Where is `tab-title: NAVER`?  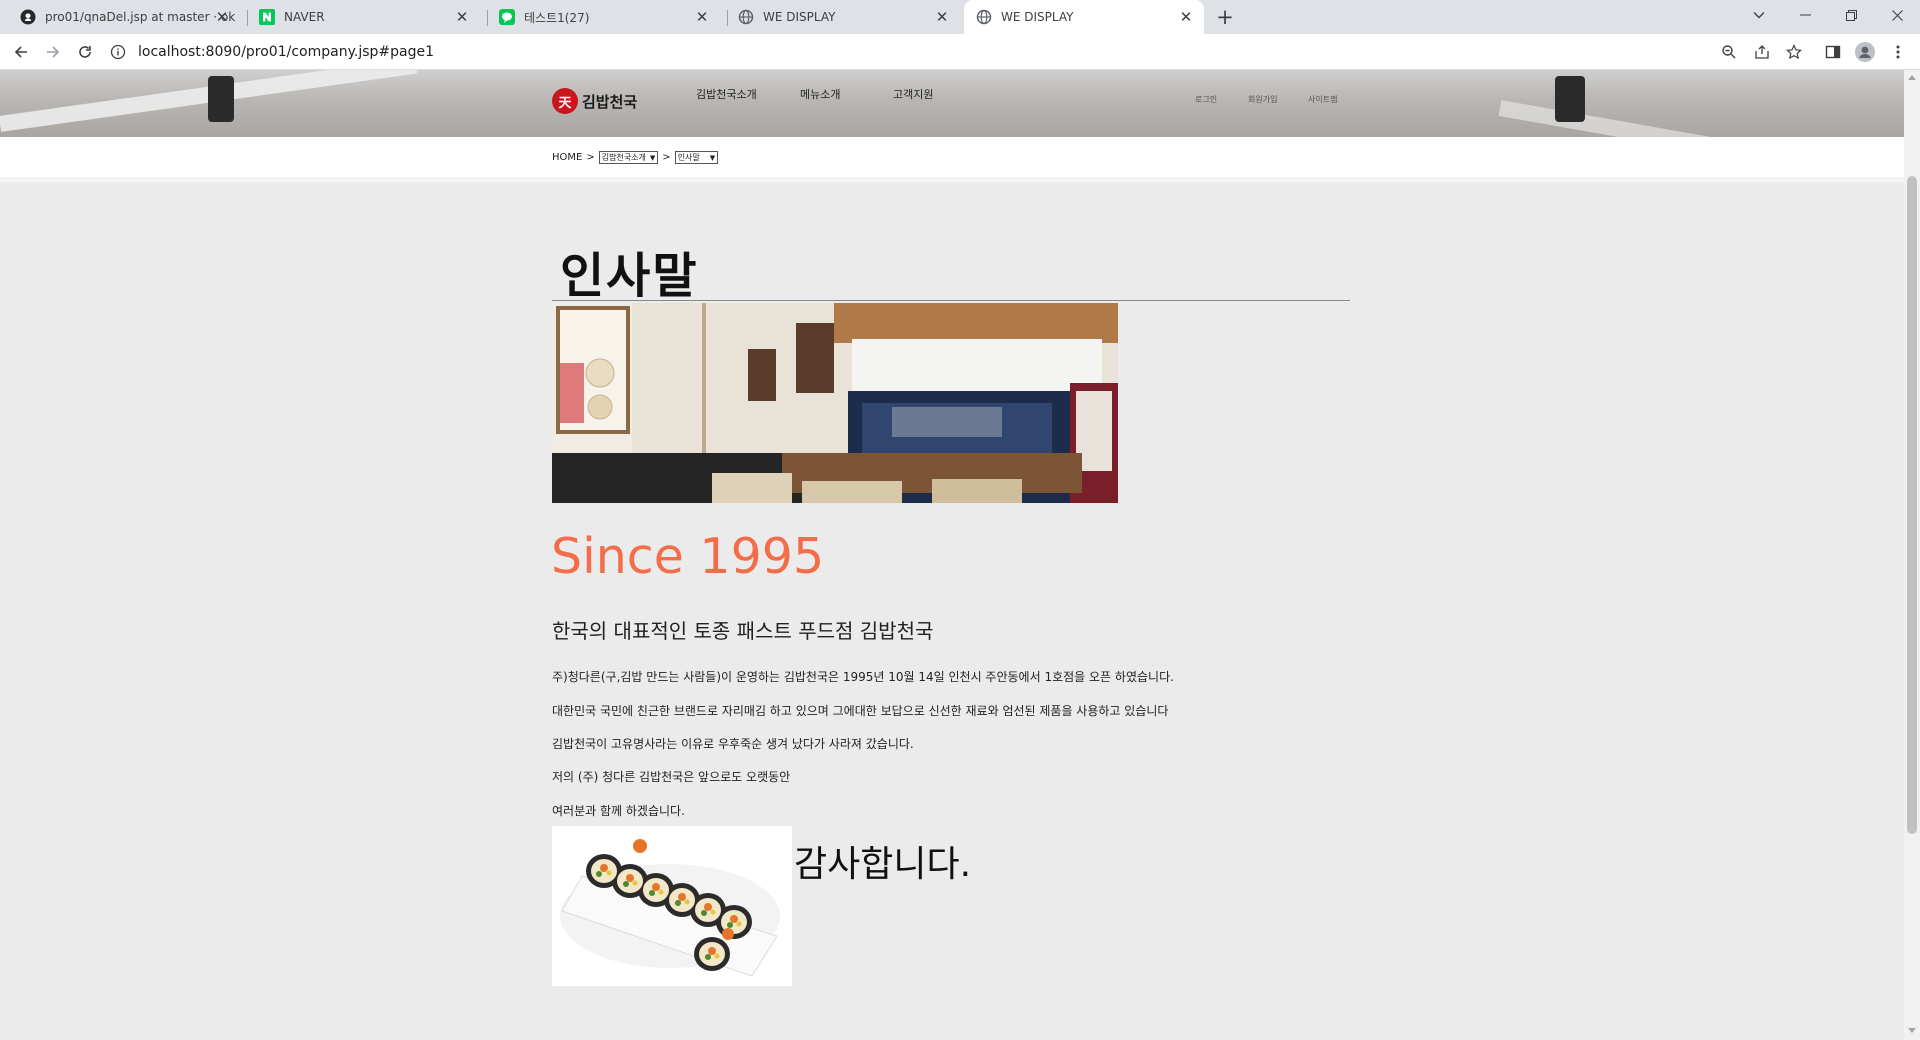
tab-title: NAVER is located at coordinates (304, 17).